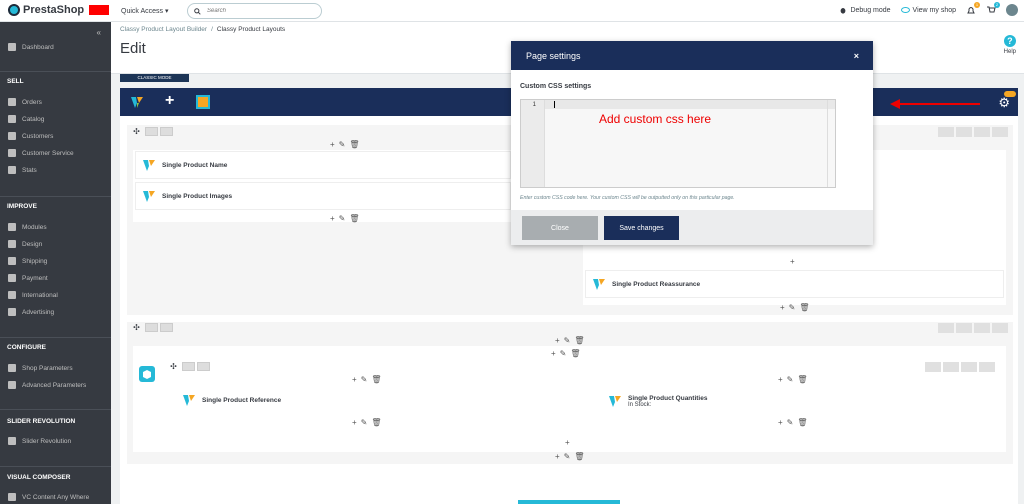 This screenshot has height=504, width=1024. I want to click on row-controls: ✣, so click(151, 327).